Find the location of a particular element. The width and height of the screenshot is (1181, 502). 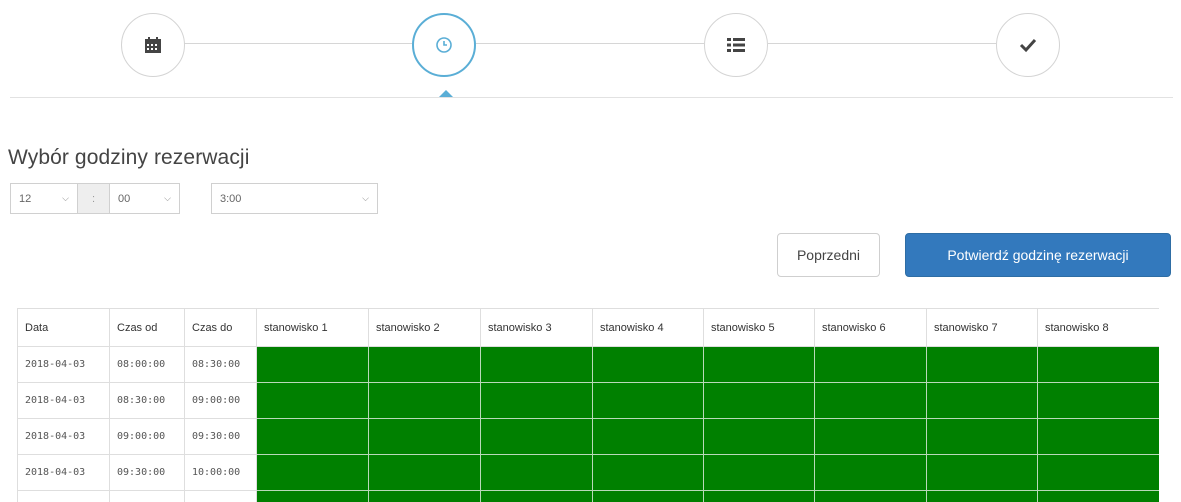

table-row: 2018-04-03 09:00:00 09:30:00 is located at coordinates (588, 436).